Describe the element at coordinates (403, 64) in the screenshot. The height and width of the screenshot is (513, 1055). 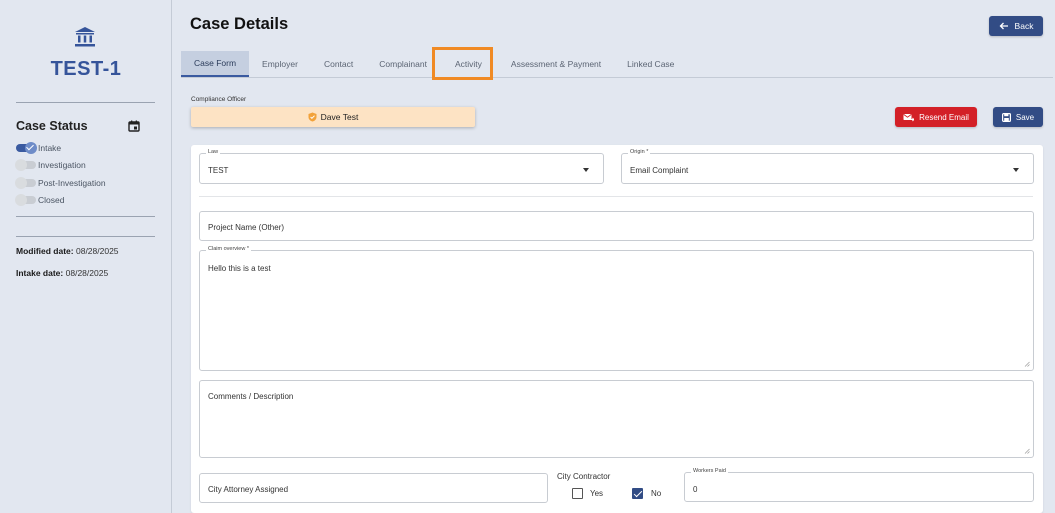
I see `tab-complainant: Complainant` at that location.